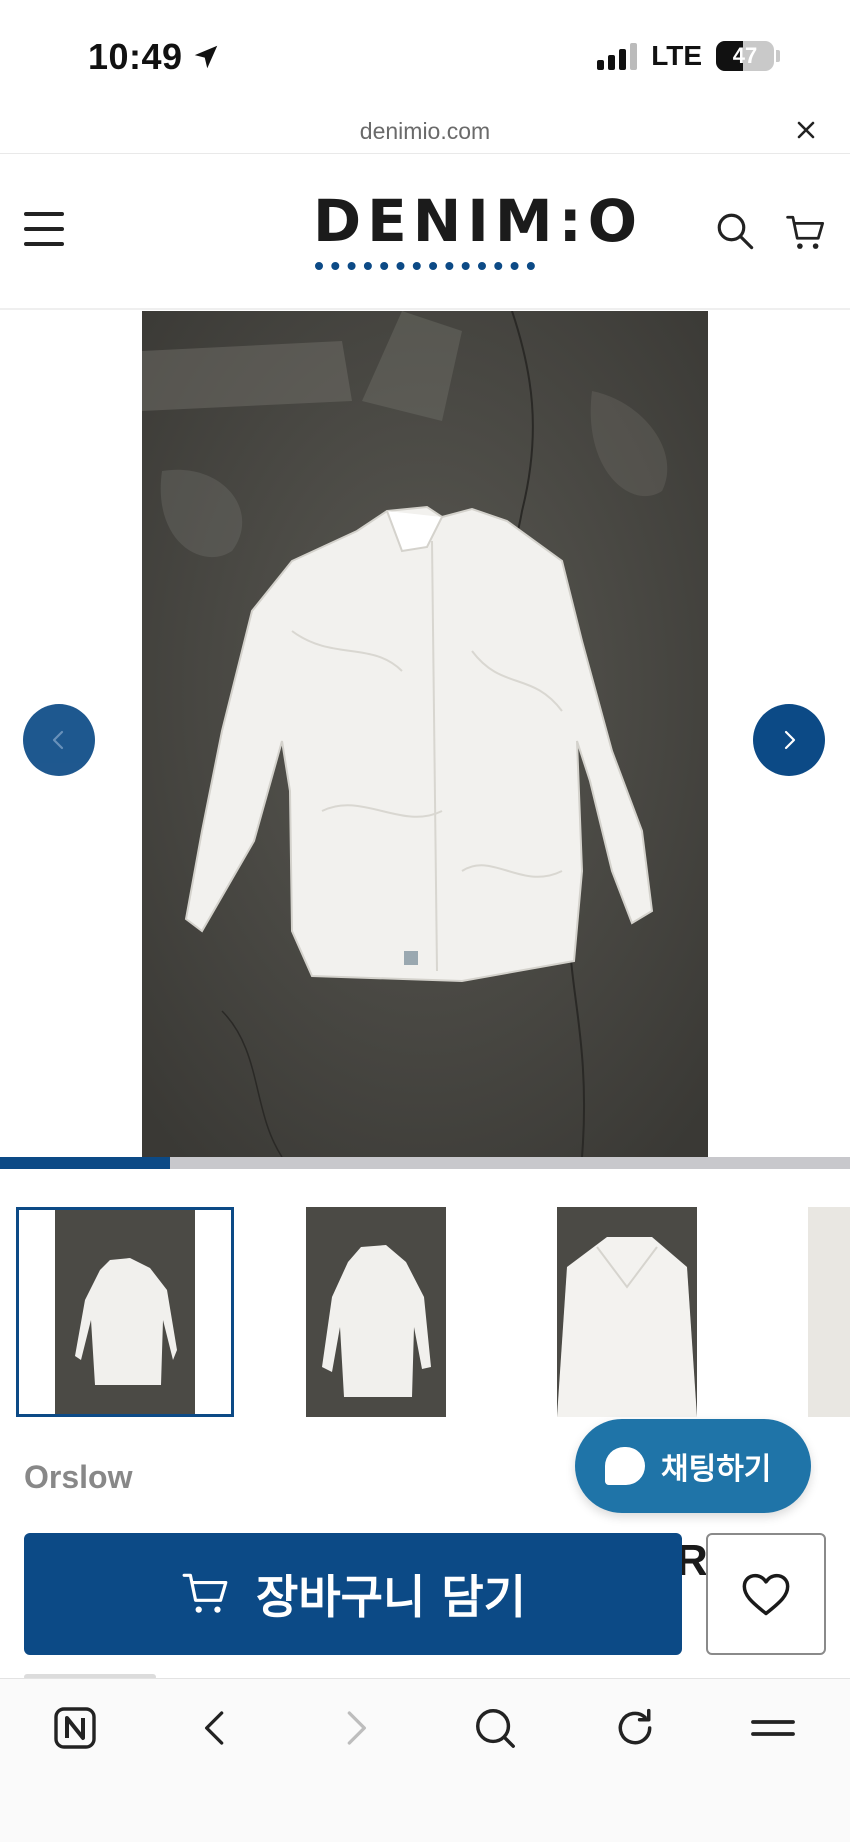  Describe the element at coordinates (475, 231) in the screenshot. I see `site-logo: DENIM:O` at that location.